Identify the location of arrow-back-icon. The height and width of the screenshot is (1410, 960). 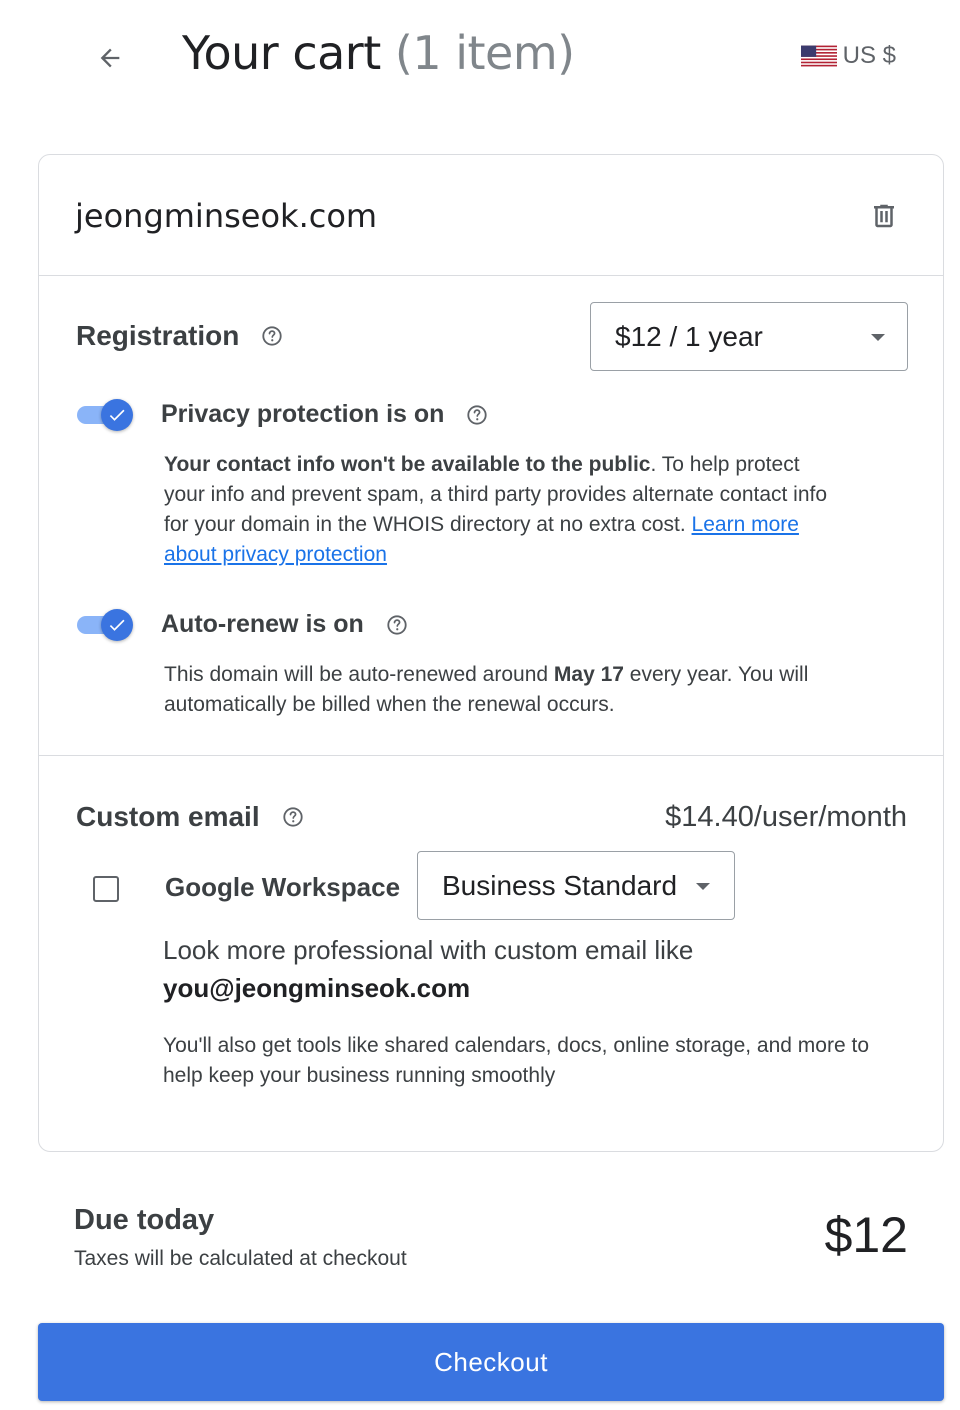
(110, 58).